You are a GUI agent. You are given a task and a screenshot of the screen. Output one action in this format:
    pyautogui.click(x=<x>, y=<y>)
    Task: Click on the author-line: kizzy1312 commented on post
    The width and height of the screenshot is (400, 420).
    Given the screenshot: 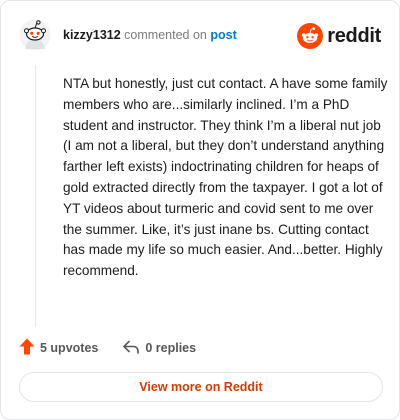 What is the action you would take?
    pyautogui.click(x=150, y=35)
    